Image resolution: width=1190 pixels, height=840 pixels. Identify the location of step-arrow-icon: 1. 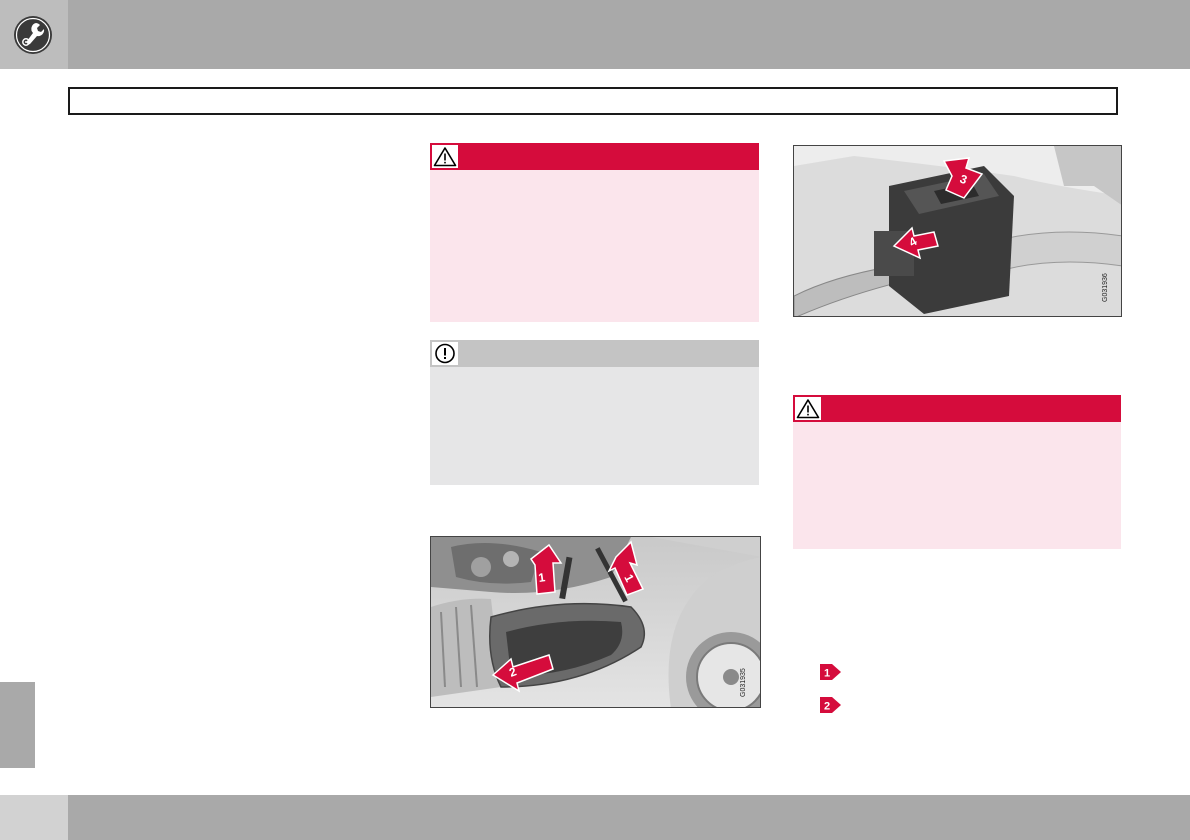
(830, 672).